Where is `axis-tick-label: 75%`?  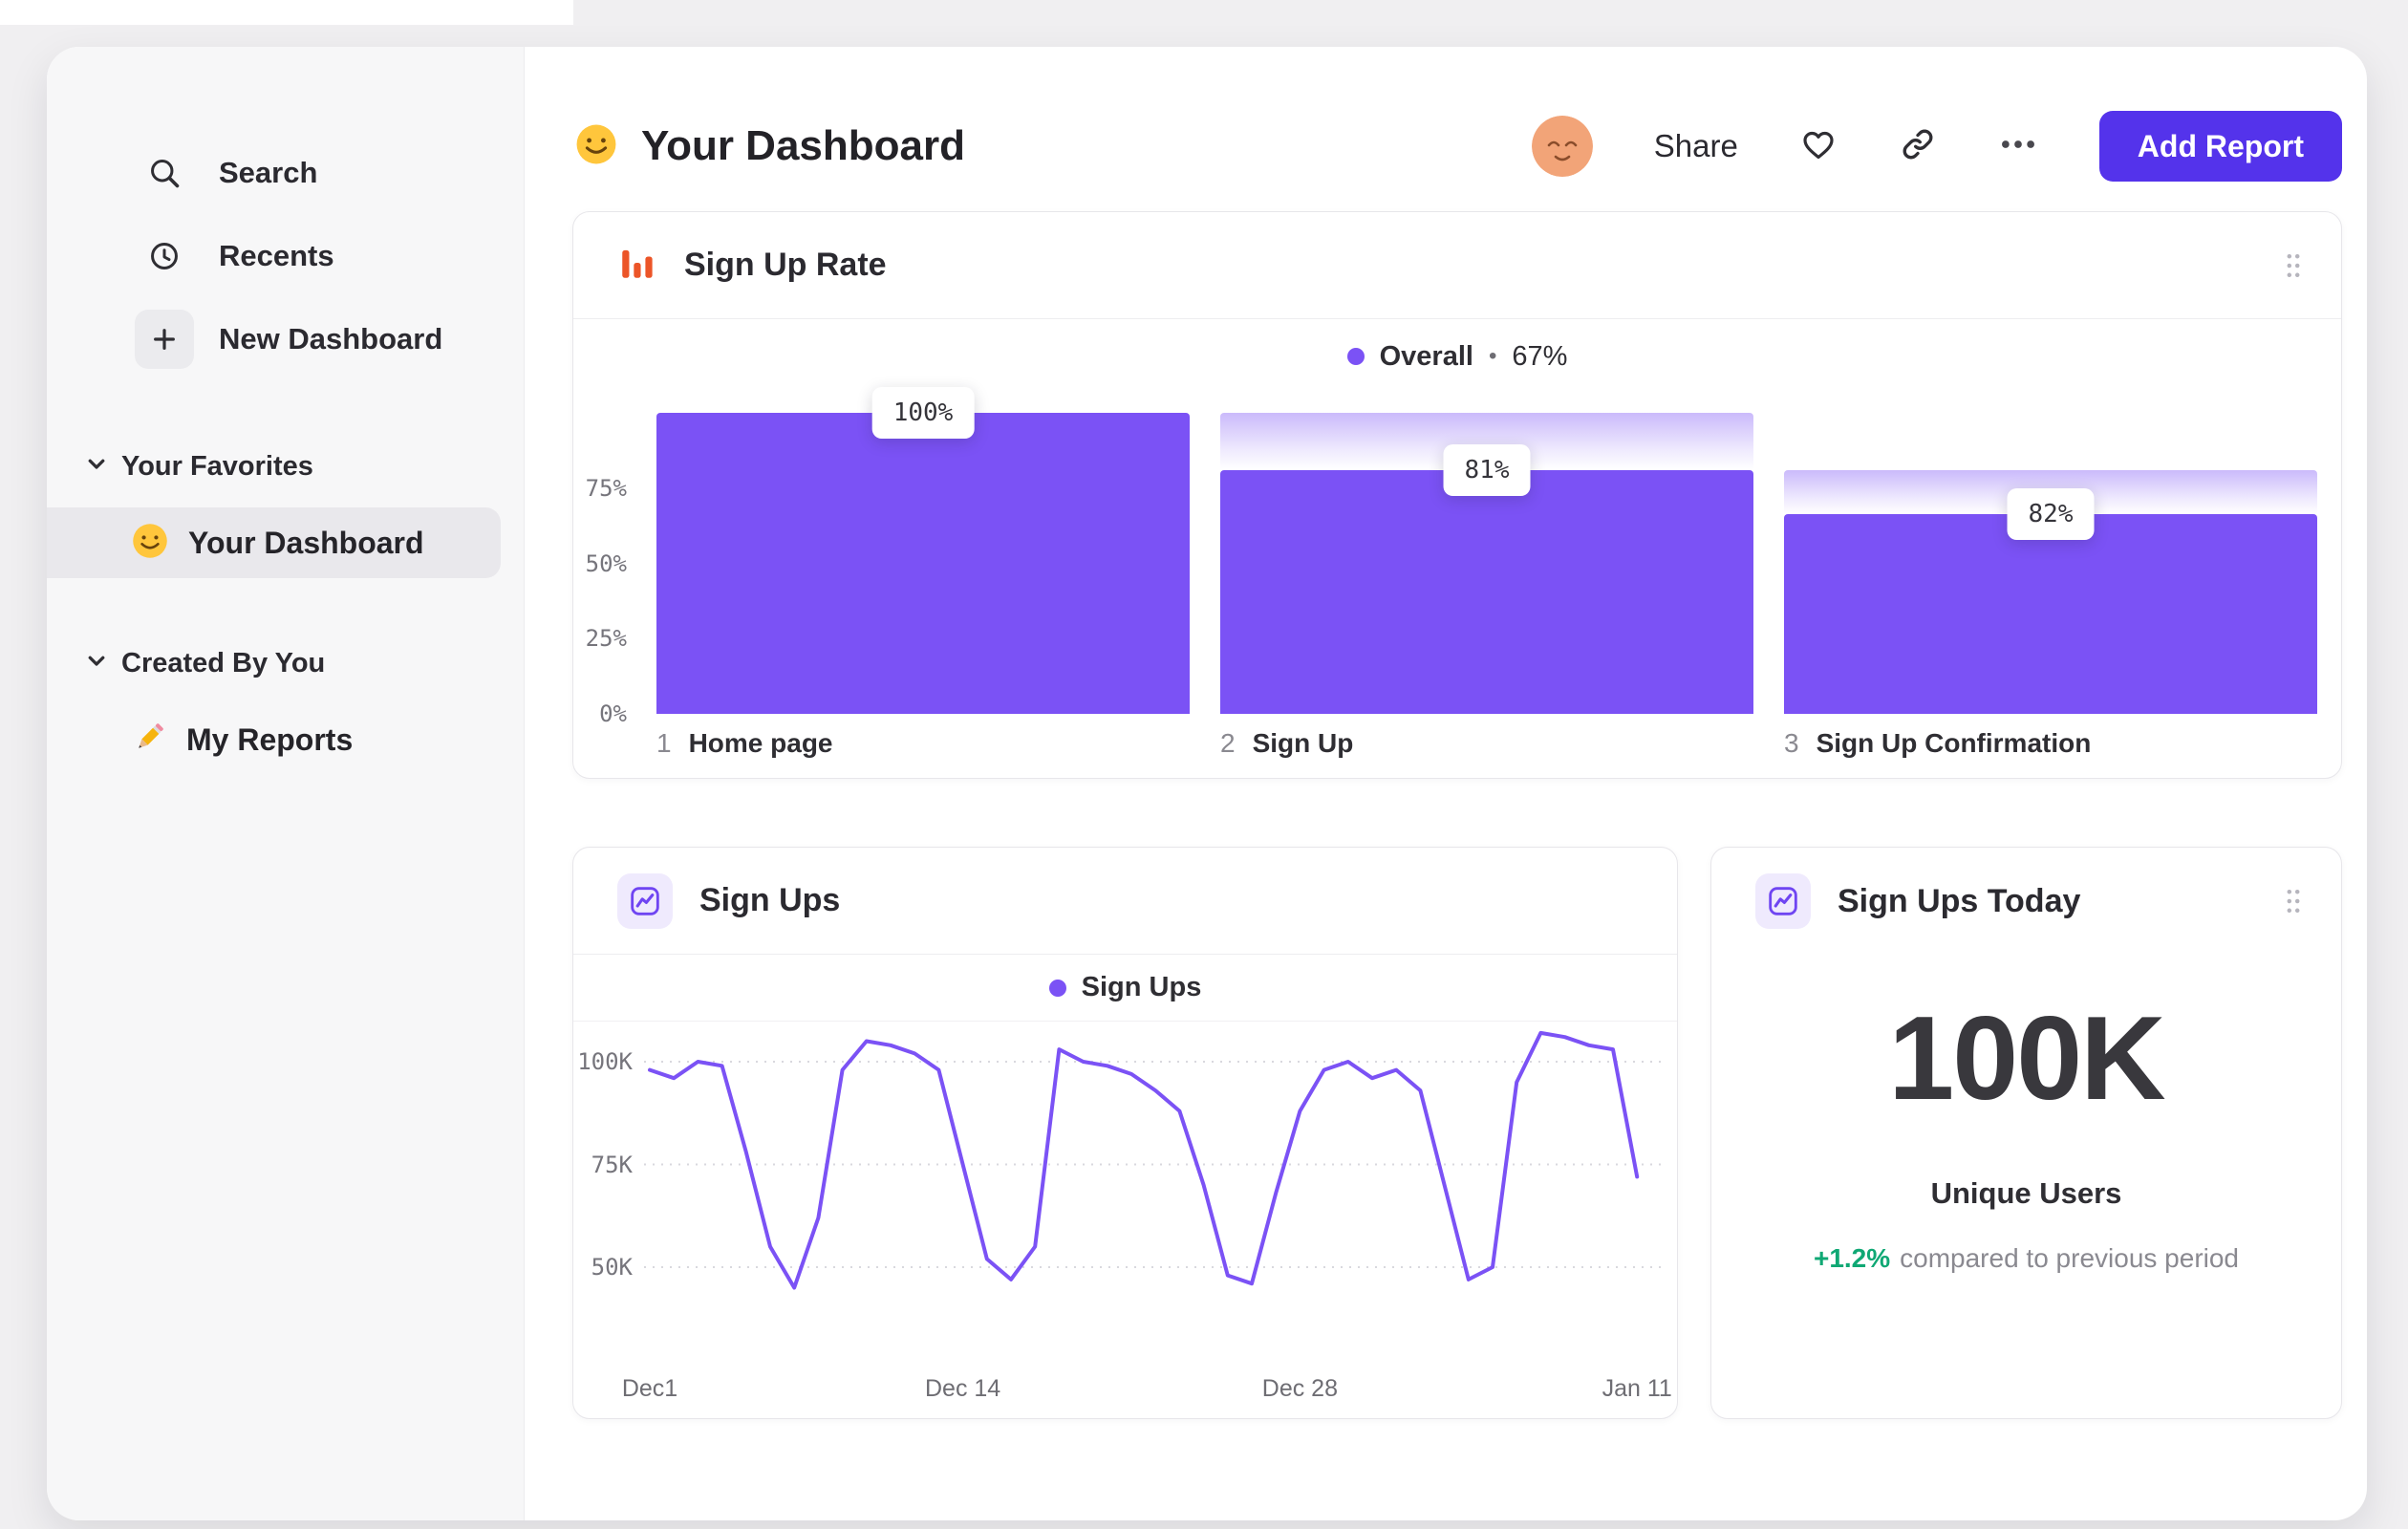 axis-tick-label: 75% is located at coordinates (606, 488).